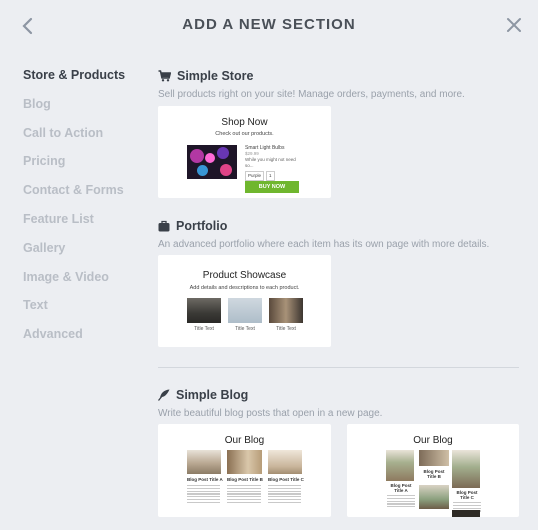 This screenshot has height=530, width=538. Describe the element at coordinates (514, 25) in the screenshot. I see `close-icon` at that location.